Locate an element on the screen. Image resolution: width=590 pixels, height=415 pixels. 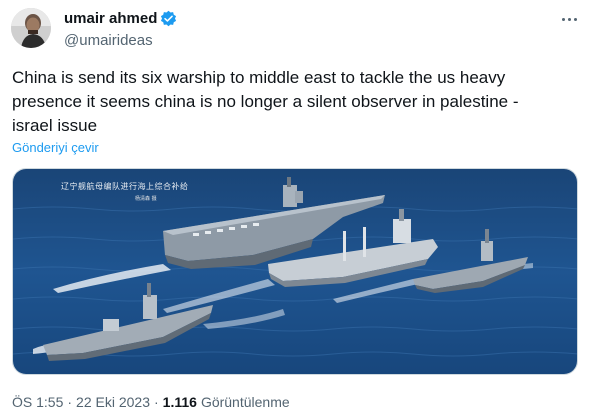
media-caption: 辽宁舰航母编队进行海上综合补给 is located at coordinates (125, 186).